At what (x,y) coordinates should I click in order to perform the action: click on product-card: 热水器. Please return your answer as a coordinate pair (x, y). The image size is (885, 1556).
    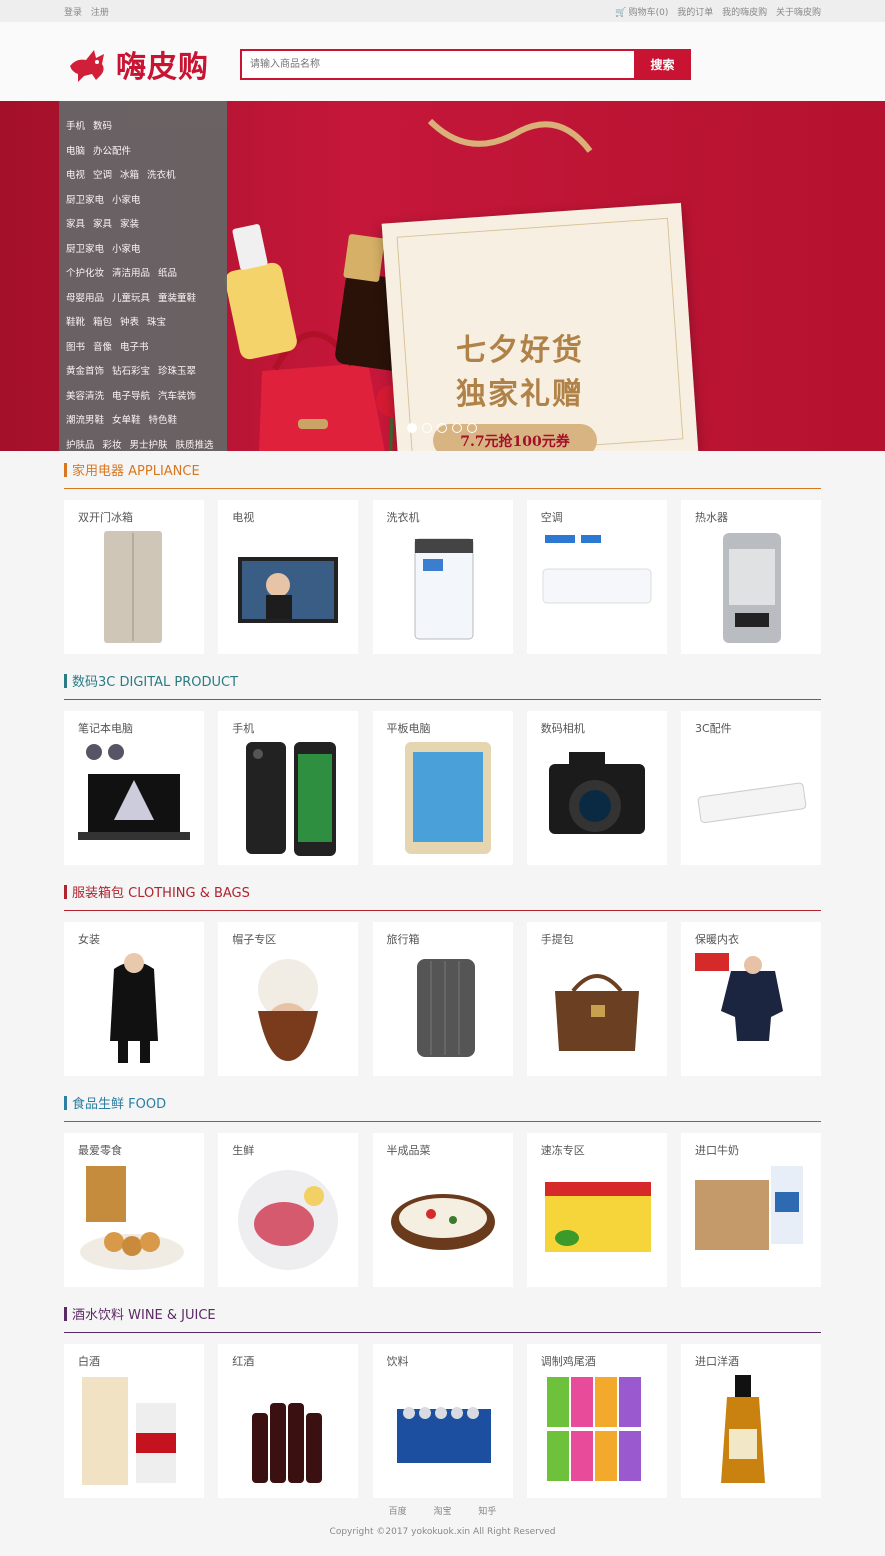
    Looking at the image, I should click on (751, 577).